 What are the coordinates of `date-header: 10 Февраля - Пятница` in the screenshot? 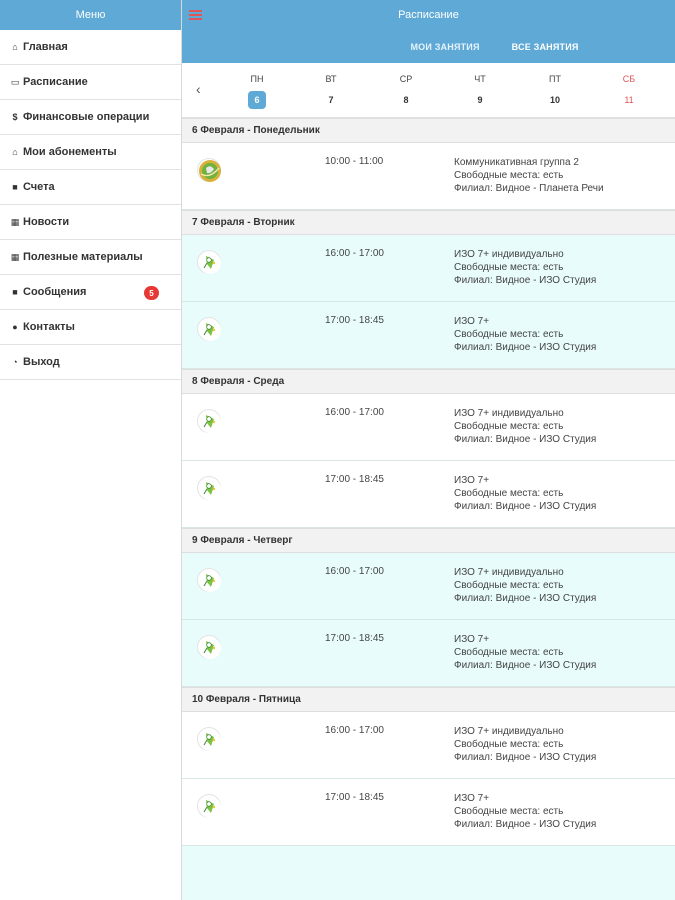 It's located at (428, 699).